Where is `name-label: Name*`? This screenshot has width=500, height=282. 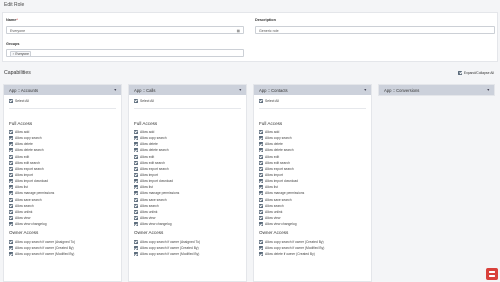 name-label: Name* is located at coordinates (12, 20).